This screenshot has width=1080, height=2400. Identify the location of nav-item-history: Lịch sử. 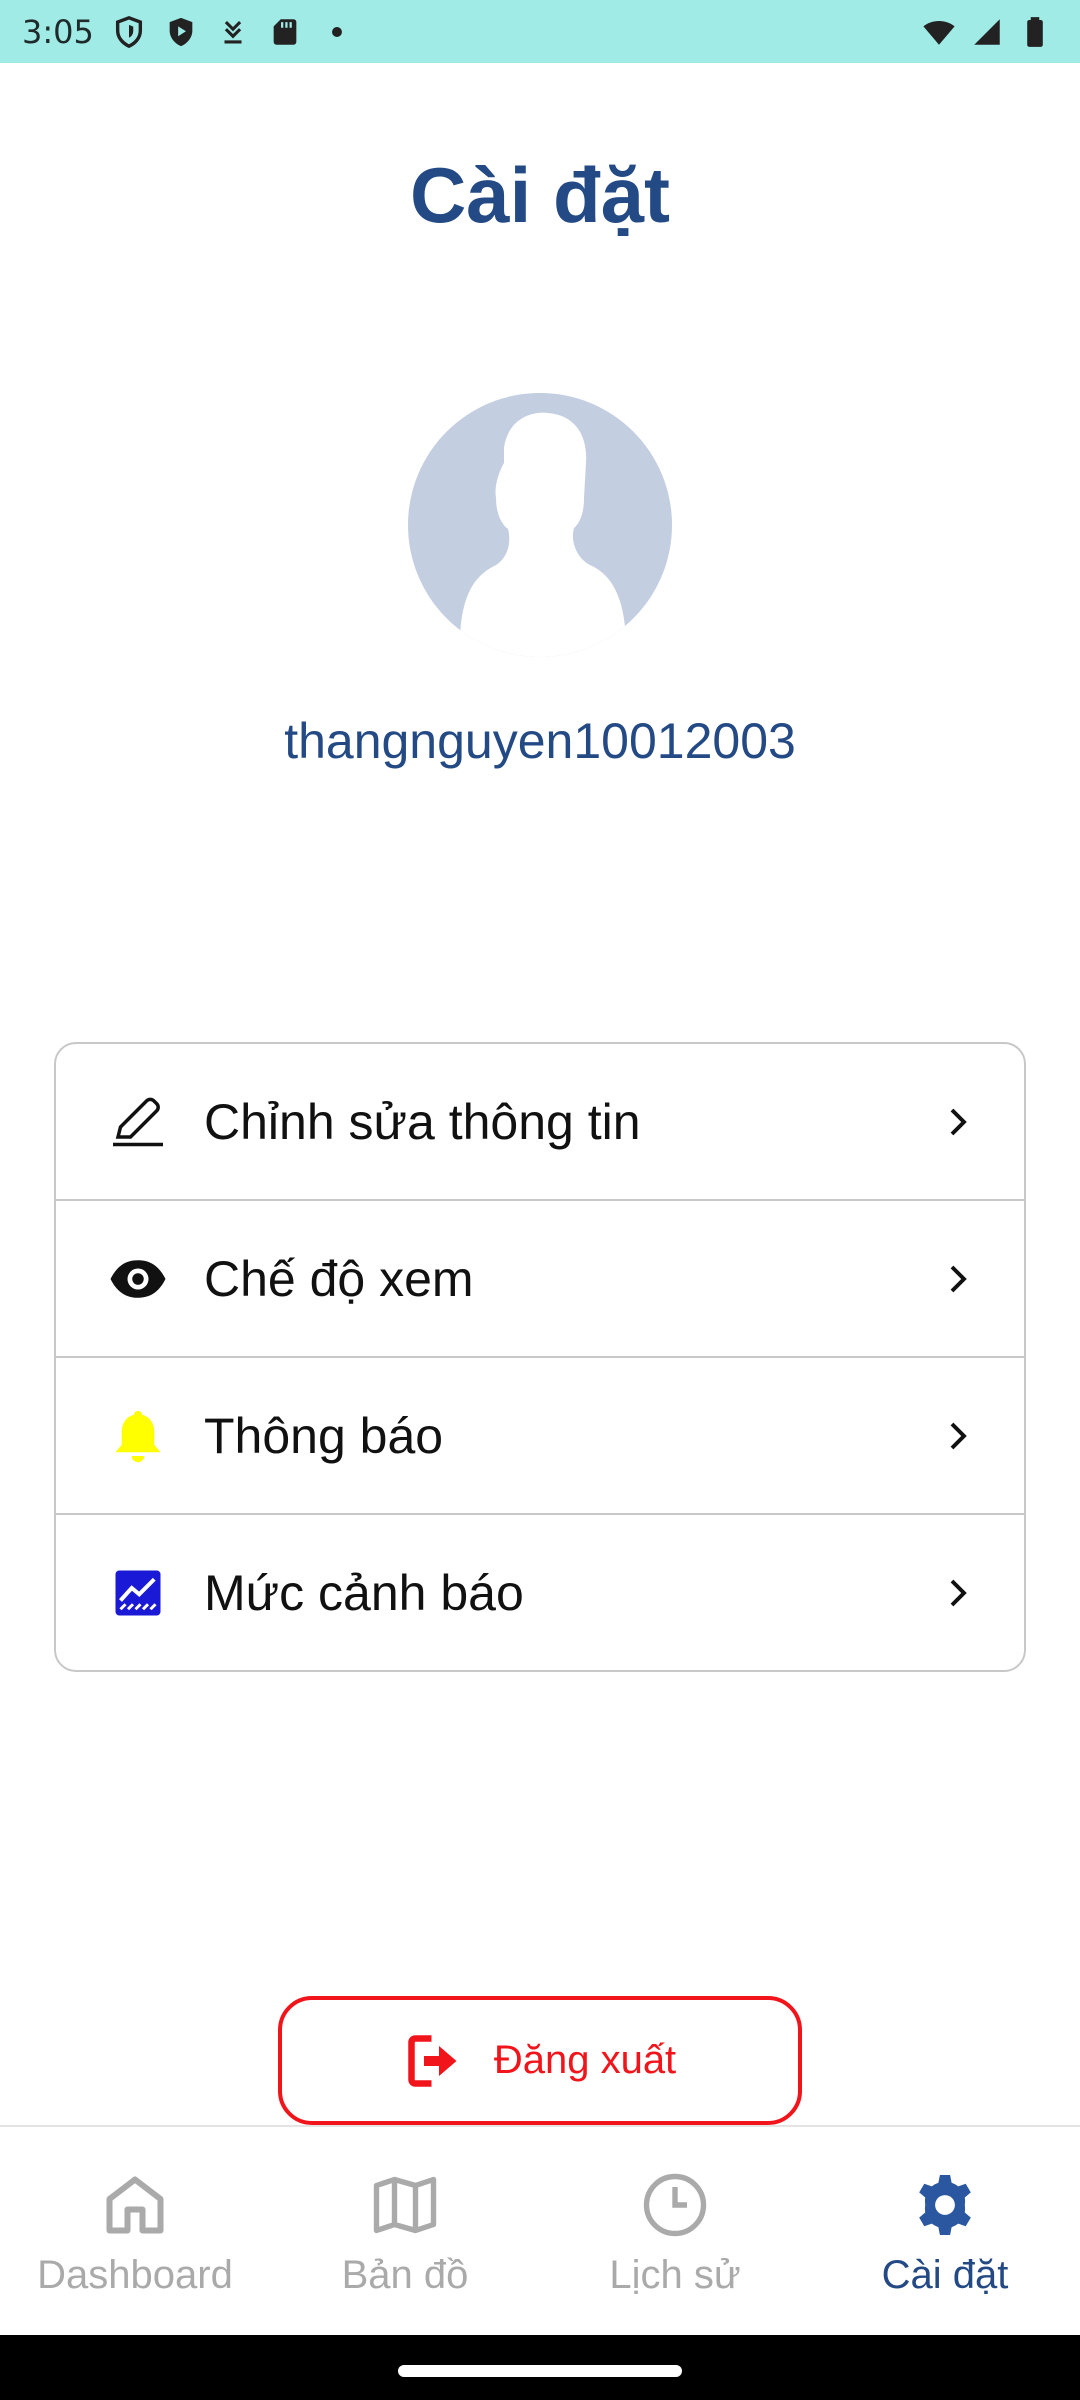
(675, 2232).